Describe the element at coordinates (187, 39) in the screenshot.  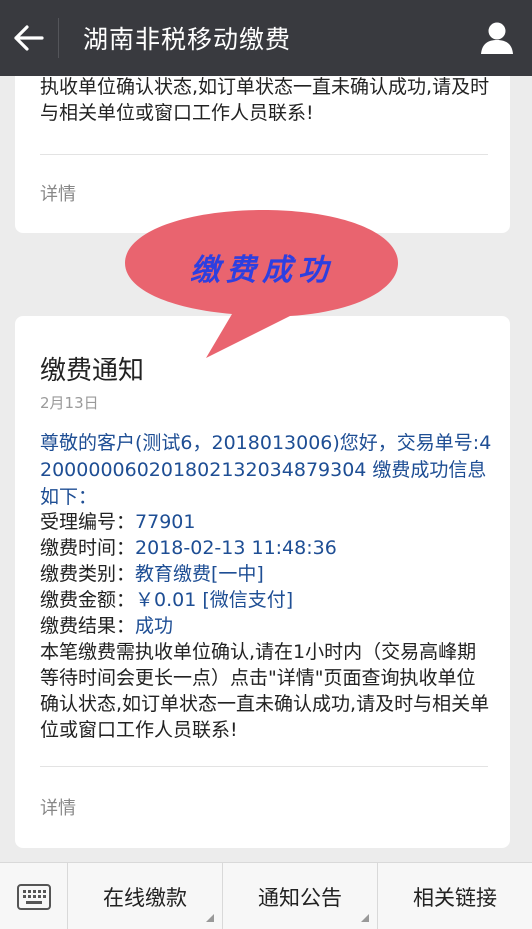
I see `page-title: 湖南非税移动缴费` at that location.